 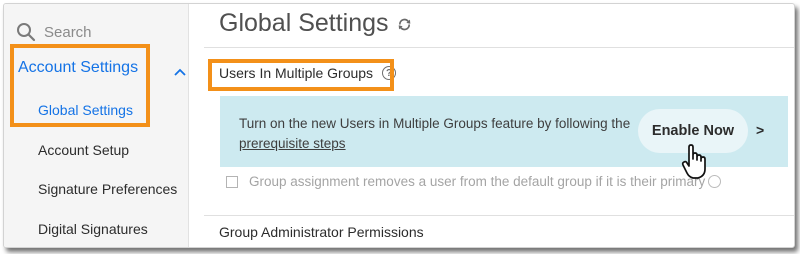 What do you see at coordinates (715, 181) in the screenshot?
I see `help-icon` at bounding box center [715, 181].